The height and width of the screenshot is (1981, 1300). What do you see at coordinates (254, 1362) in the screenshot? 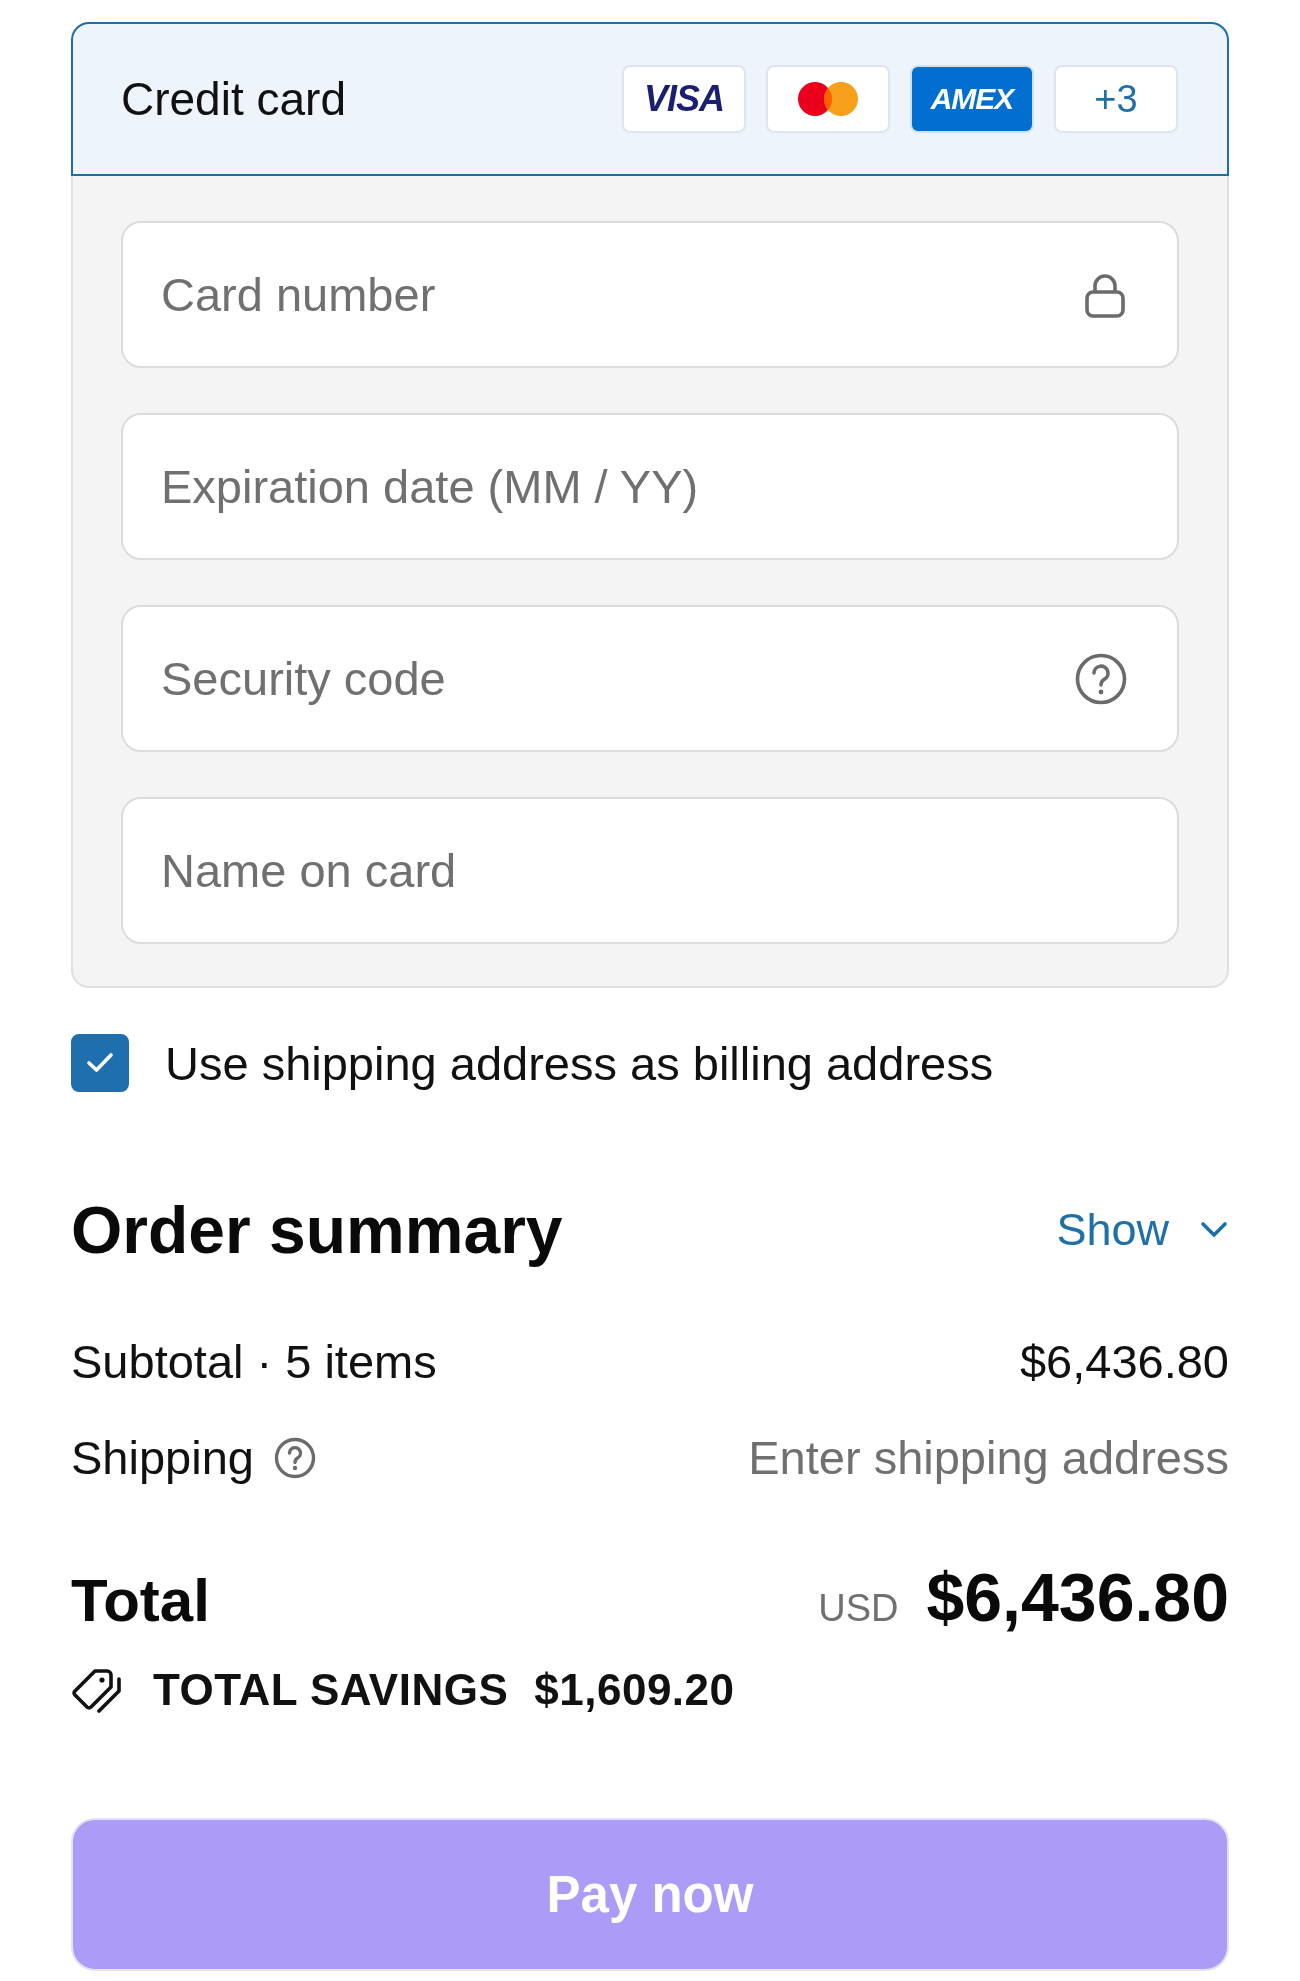
I see `summary-label: Subtotal · 5 items` at bounding box center [254, 1362].